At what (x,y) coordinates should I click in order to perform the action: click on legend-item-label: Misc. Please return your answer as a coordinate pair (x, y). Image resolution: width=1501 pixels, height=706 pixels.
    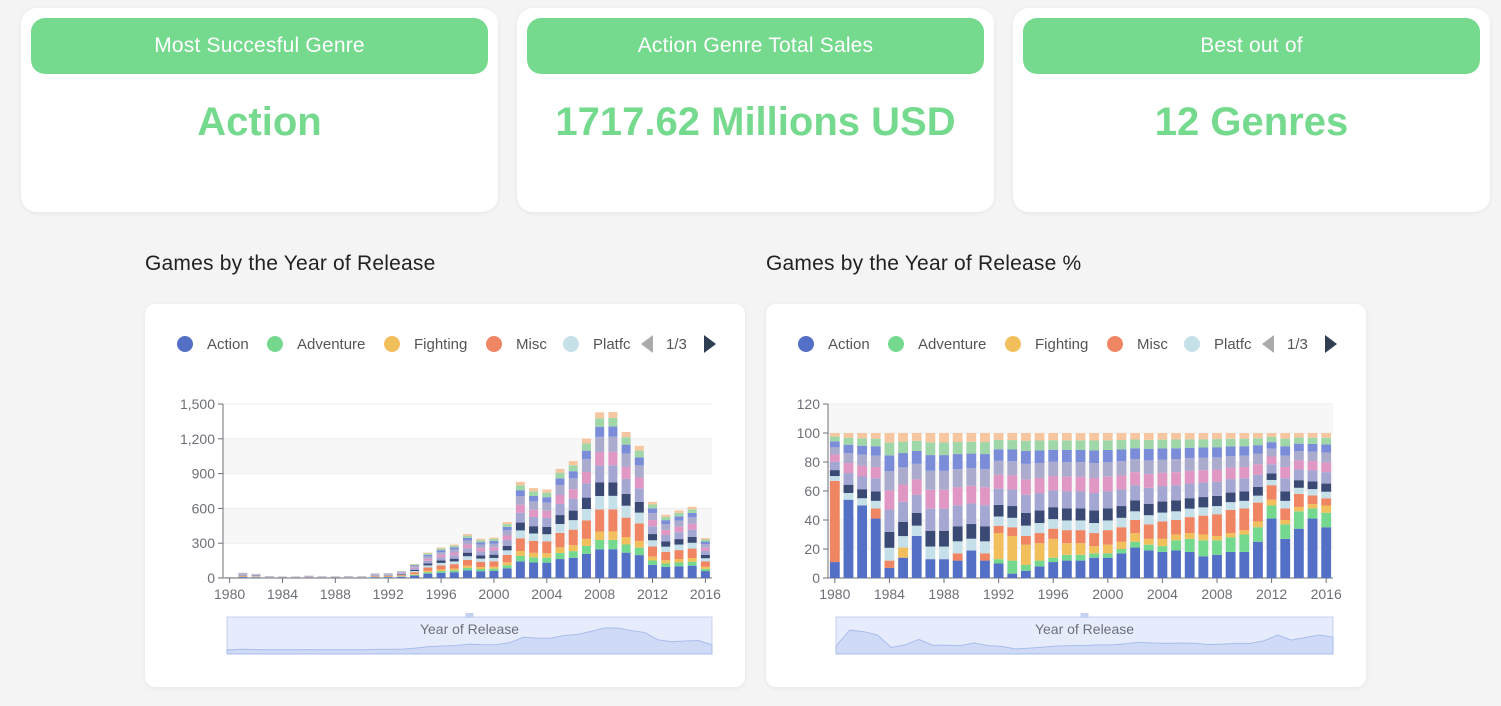
    Looking at the image, I should click on (531, 344).